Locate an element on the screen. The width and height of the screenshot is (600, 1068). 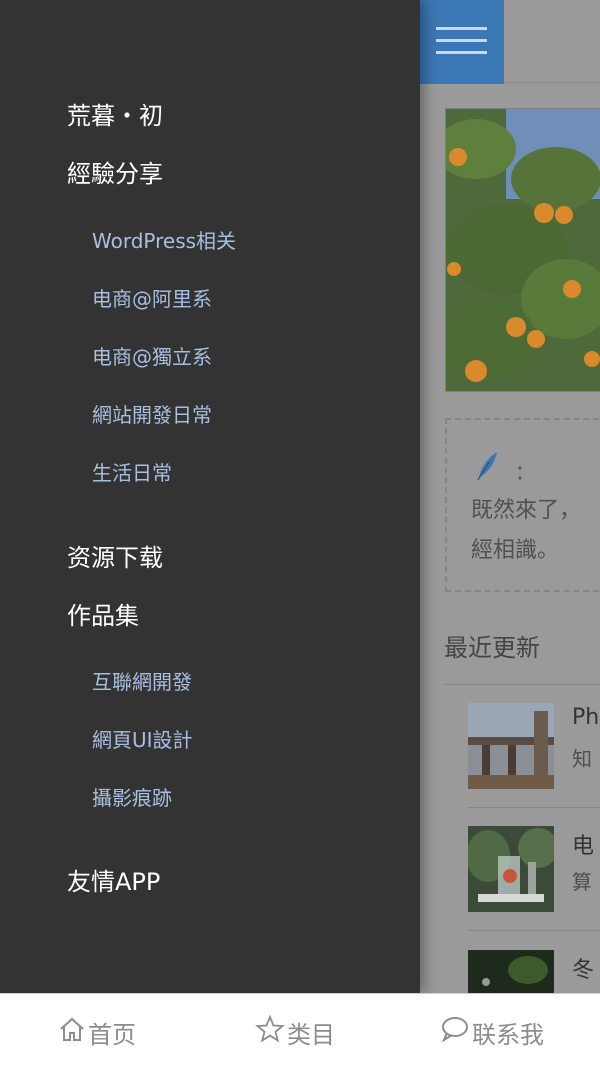
feather-icon is located at coordinates (487, 468).